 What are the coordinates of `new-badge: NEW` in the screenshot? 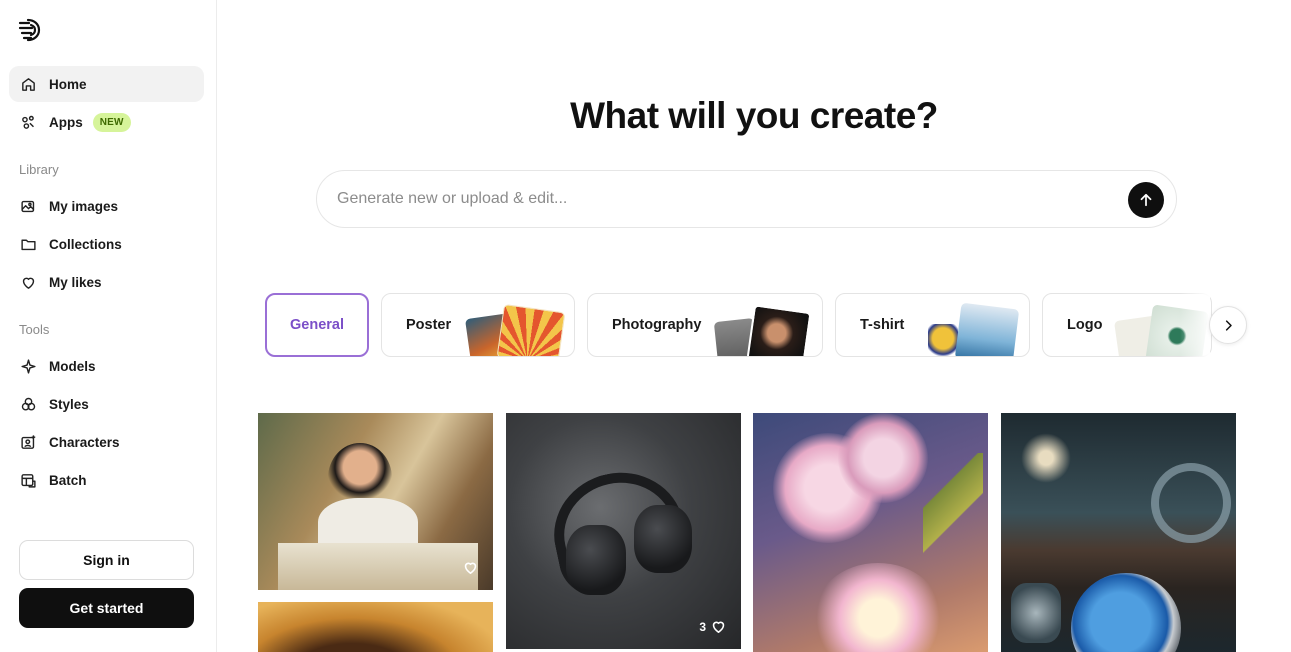 It's located at (111, 122).